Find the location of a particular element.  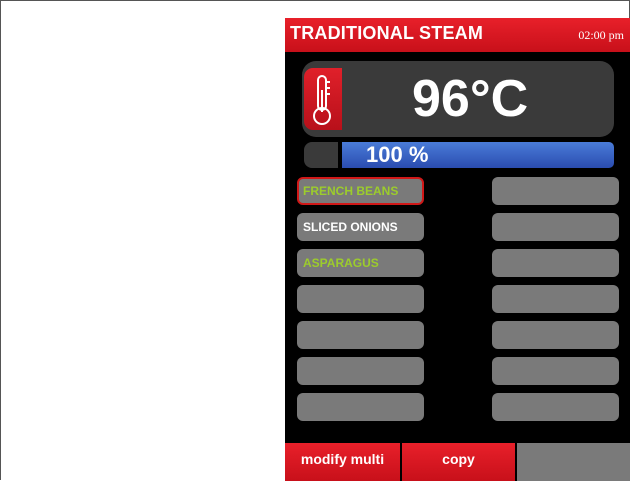

progress-bar: 100 % is located at coordinates (459, 155).